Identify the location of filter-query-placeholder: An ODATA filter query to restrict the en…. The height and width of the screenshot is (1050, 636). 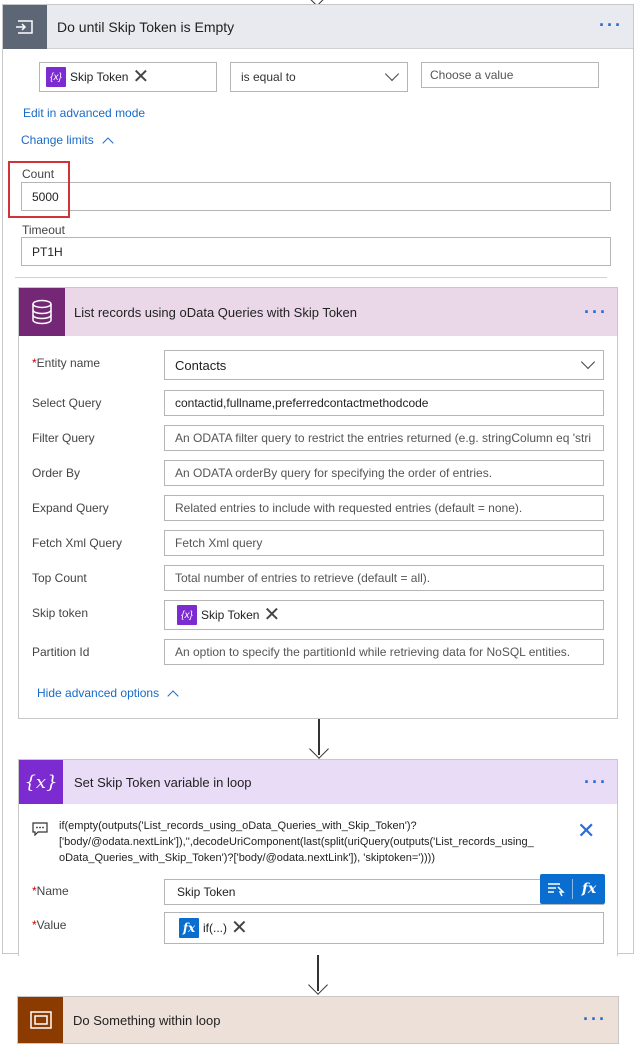
(383, 438).